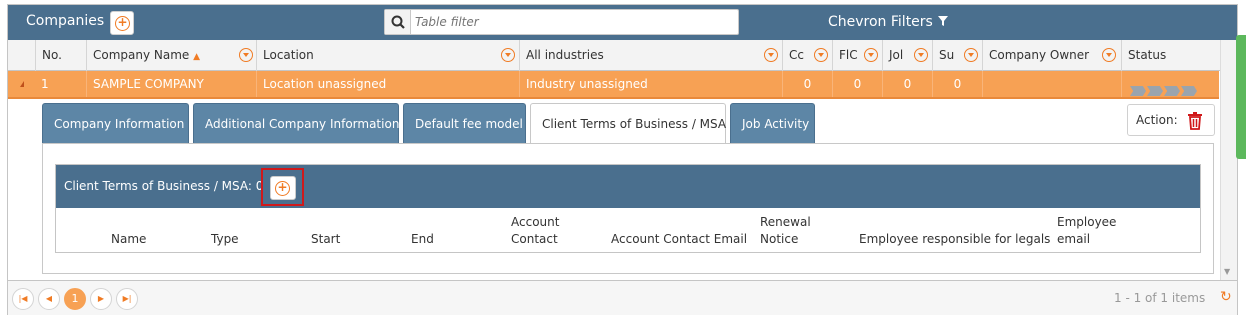 Image resolution: width=1246 pixels, height=321 pixels. Describe the element at coordinates (75, 299) in the screenshot. I see `page-number-button: 1` at that location.